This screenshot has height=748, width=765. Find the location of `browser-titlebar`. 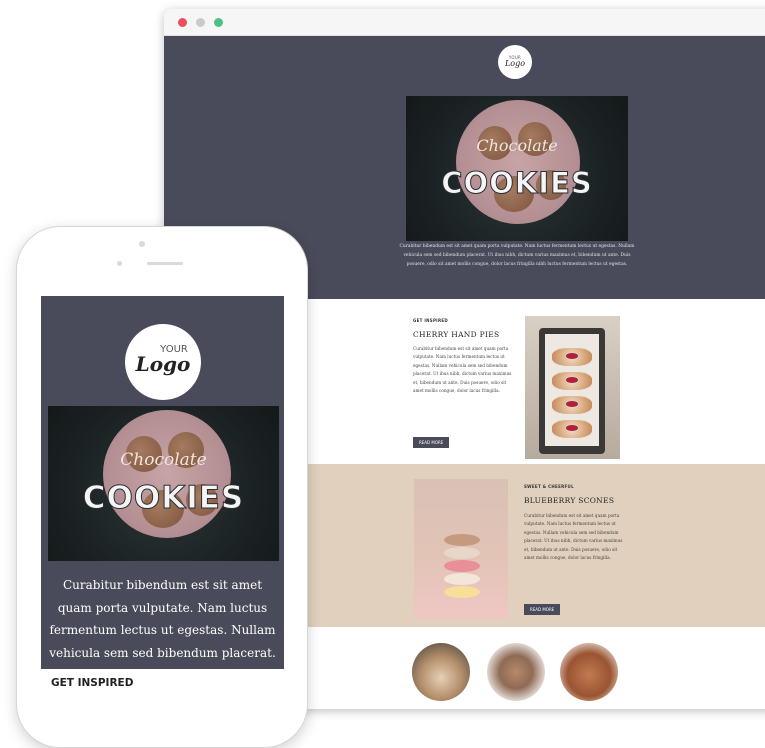

browser-titlebar is located at coordinates (464, 22).